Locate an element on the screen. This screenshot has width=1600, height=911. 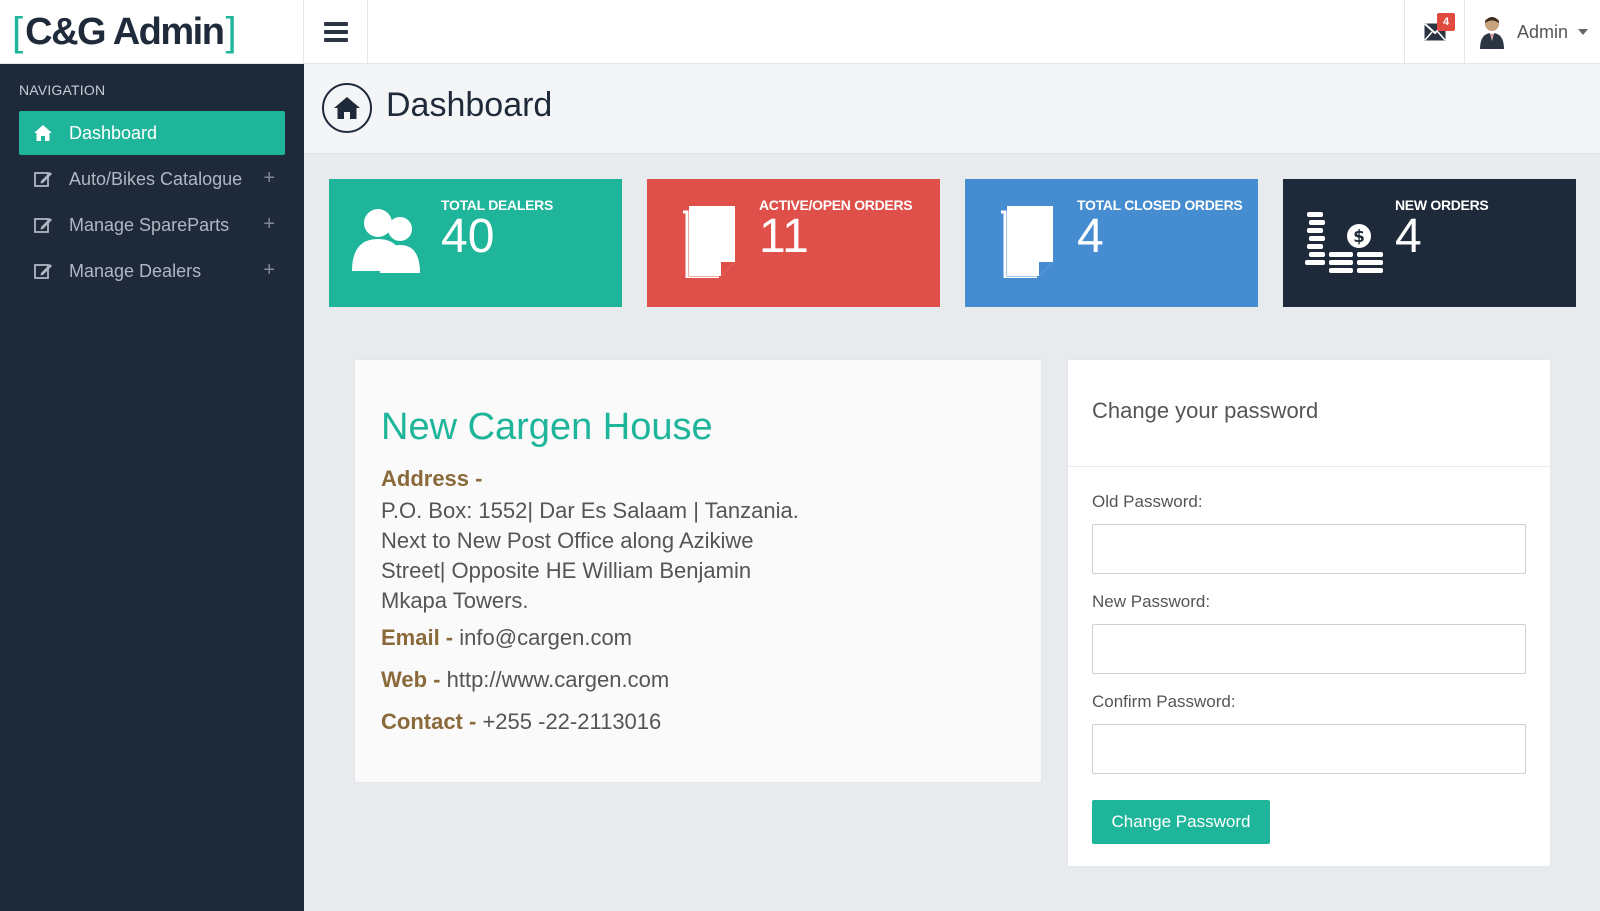
confirm-password-input is located at coordinates (1309, 749).